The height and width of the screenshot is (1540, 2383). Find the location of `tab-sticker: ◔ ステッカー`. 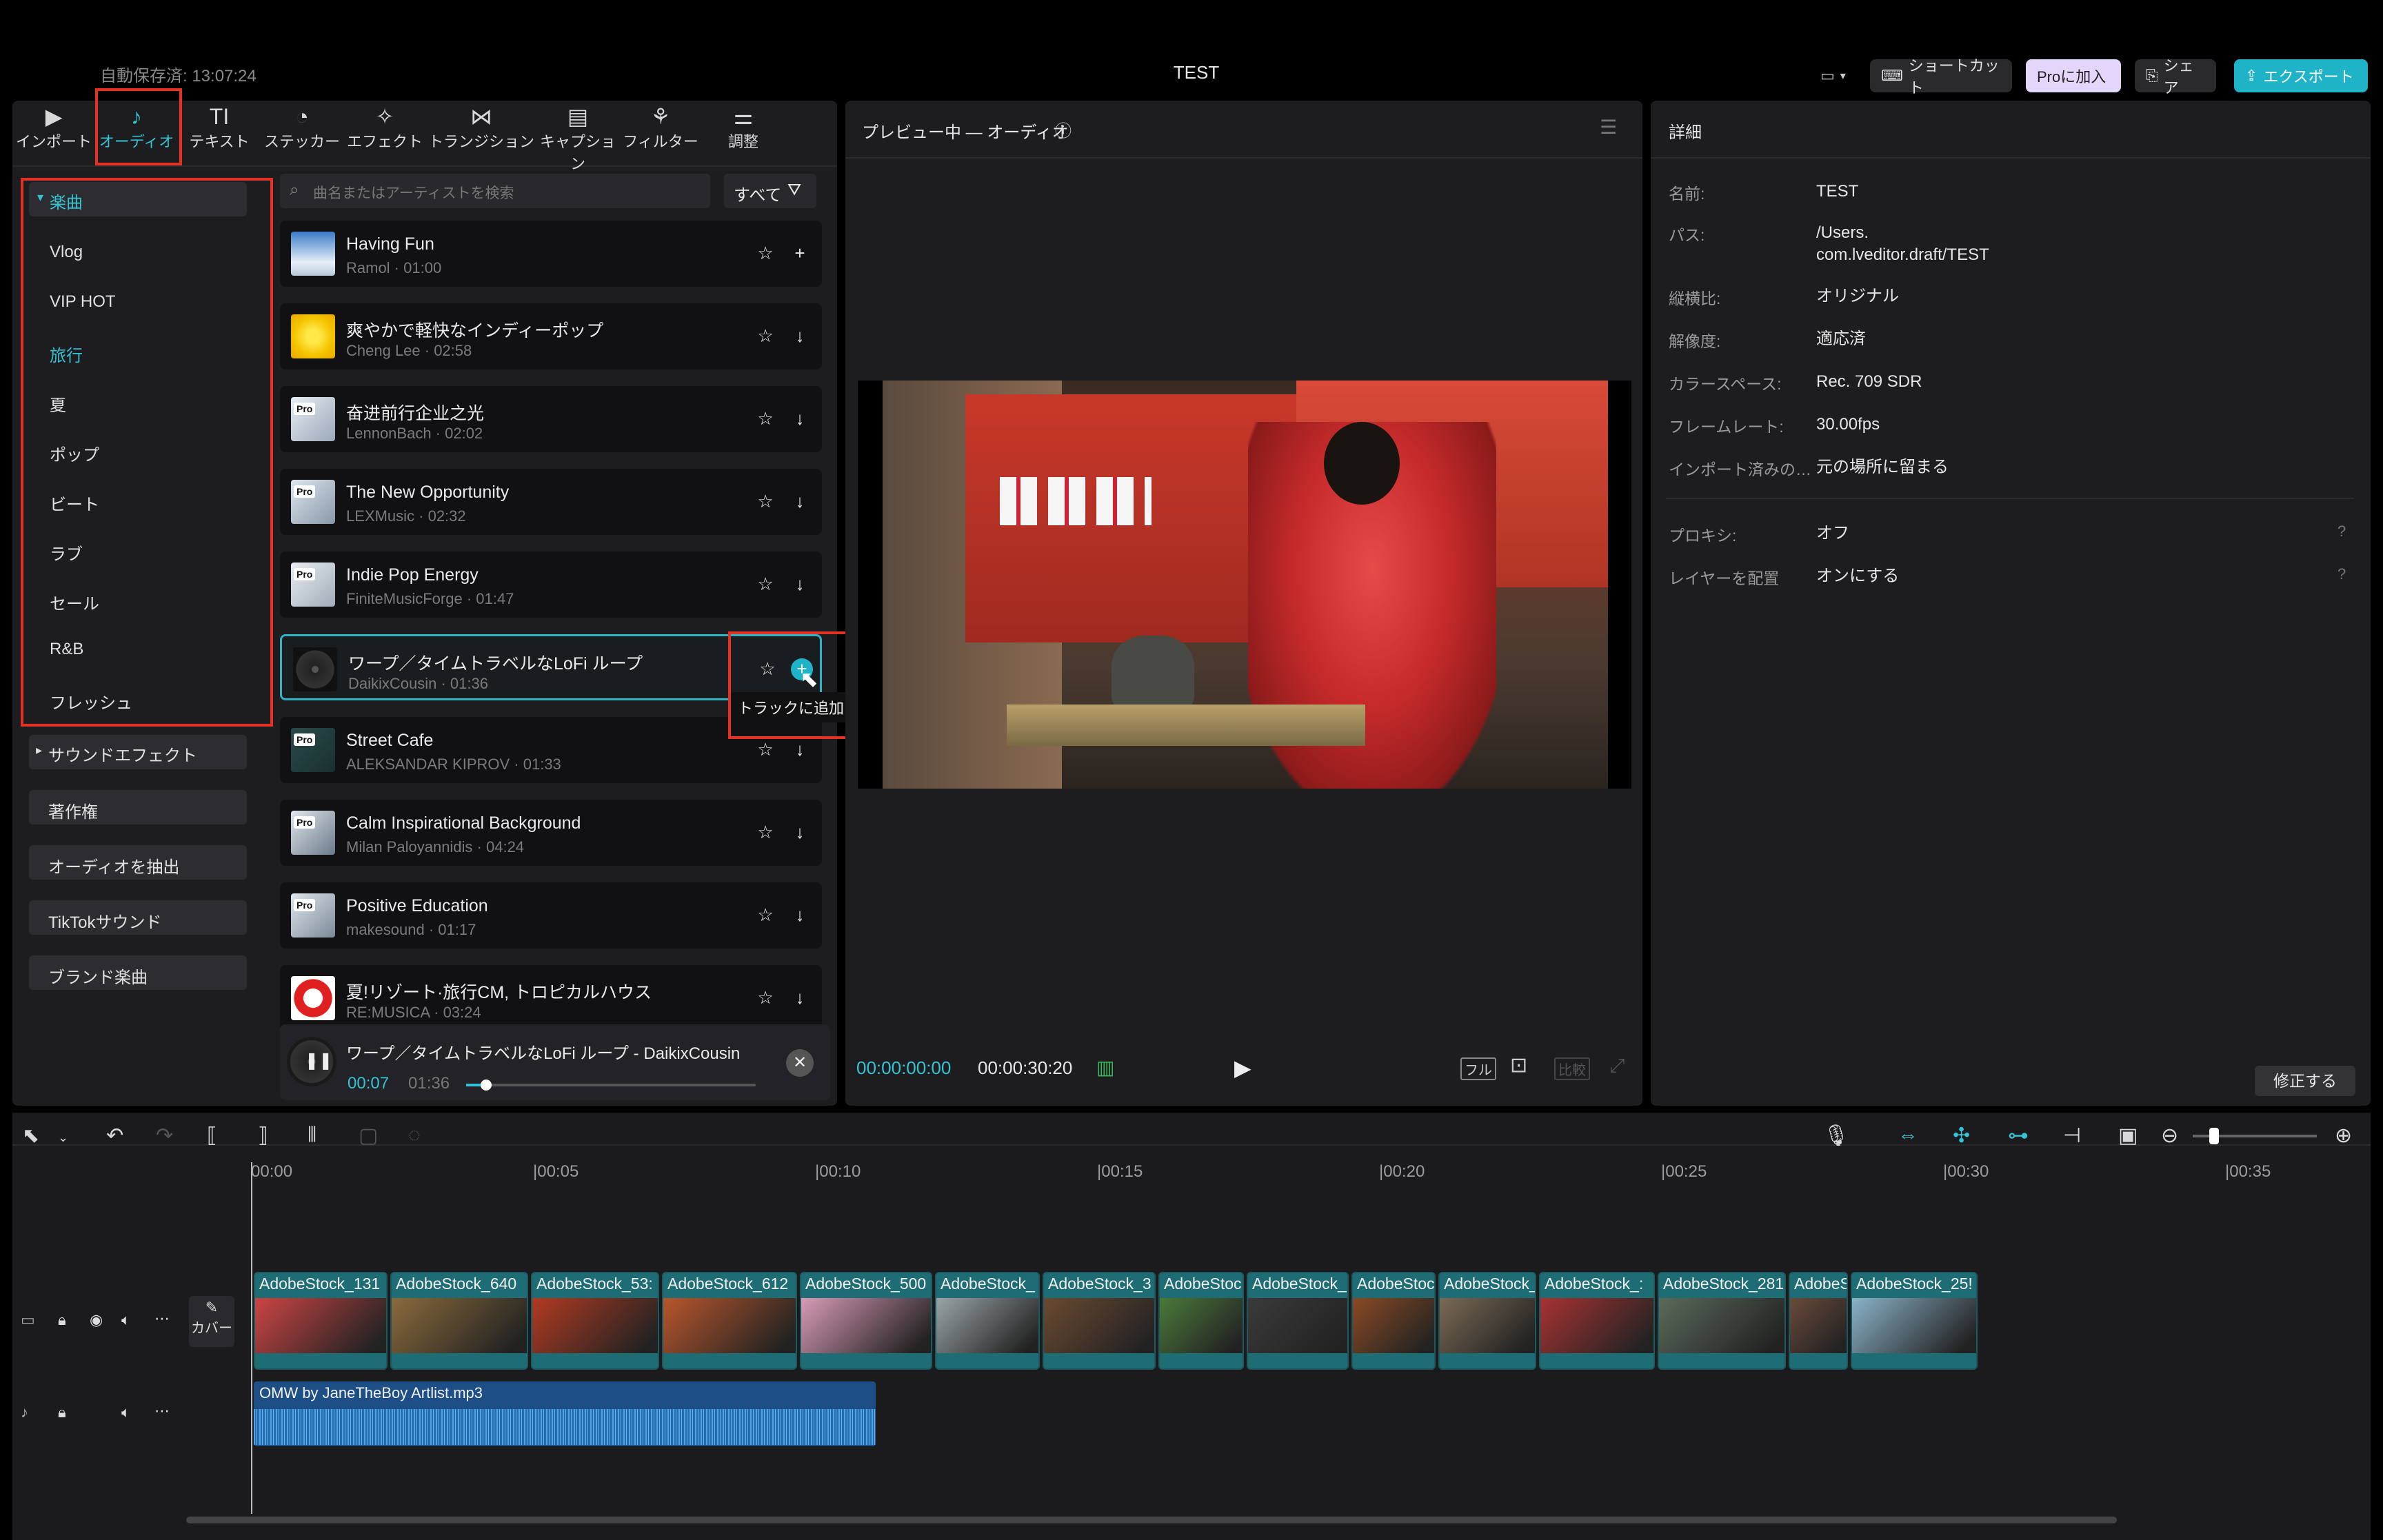

tab-sticker: ◔ ステッカー is located at coordinates (302, 131).